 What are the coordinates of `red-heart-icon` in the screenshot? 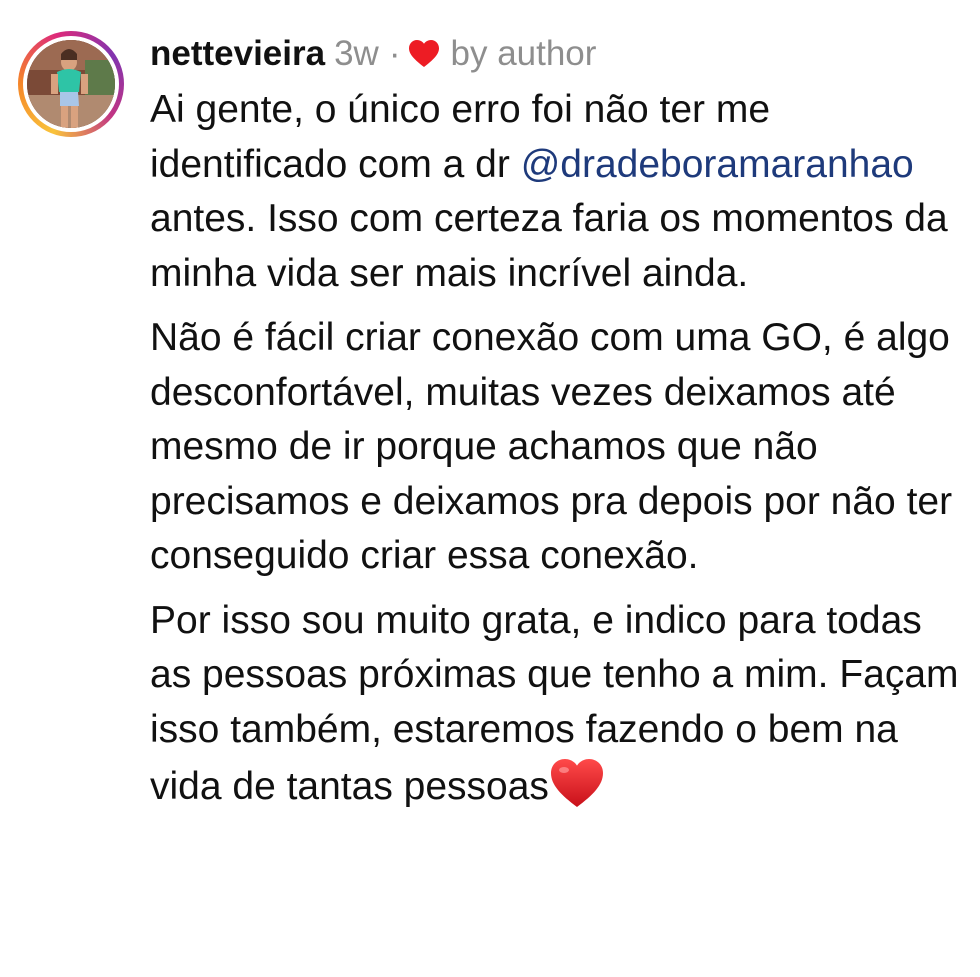 It's located at (577, 783).